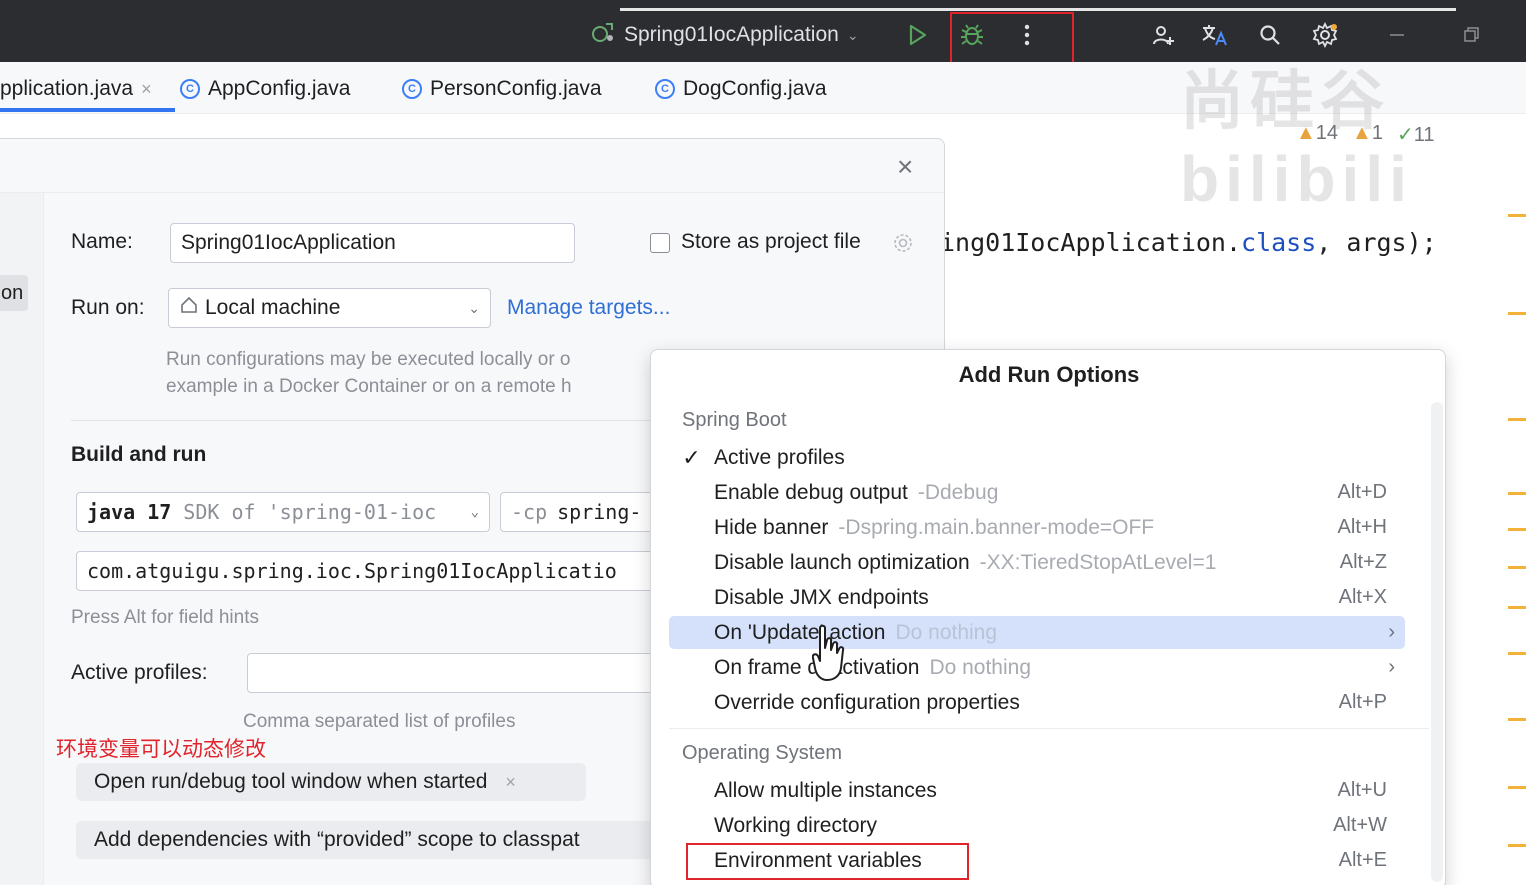 This screenshot has height=885, width=1526. What do you see at coordinates (903, 245) in the screenshot?
I see `gear-icon` at bounding box center [903, 245].